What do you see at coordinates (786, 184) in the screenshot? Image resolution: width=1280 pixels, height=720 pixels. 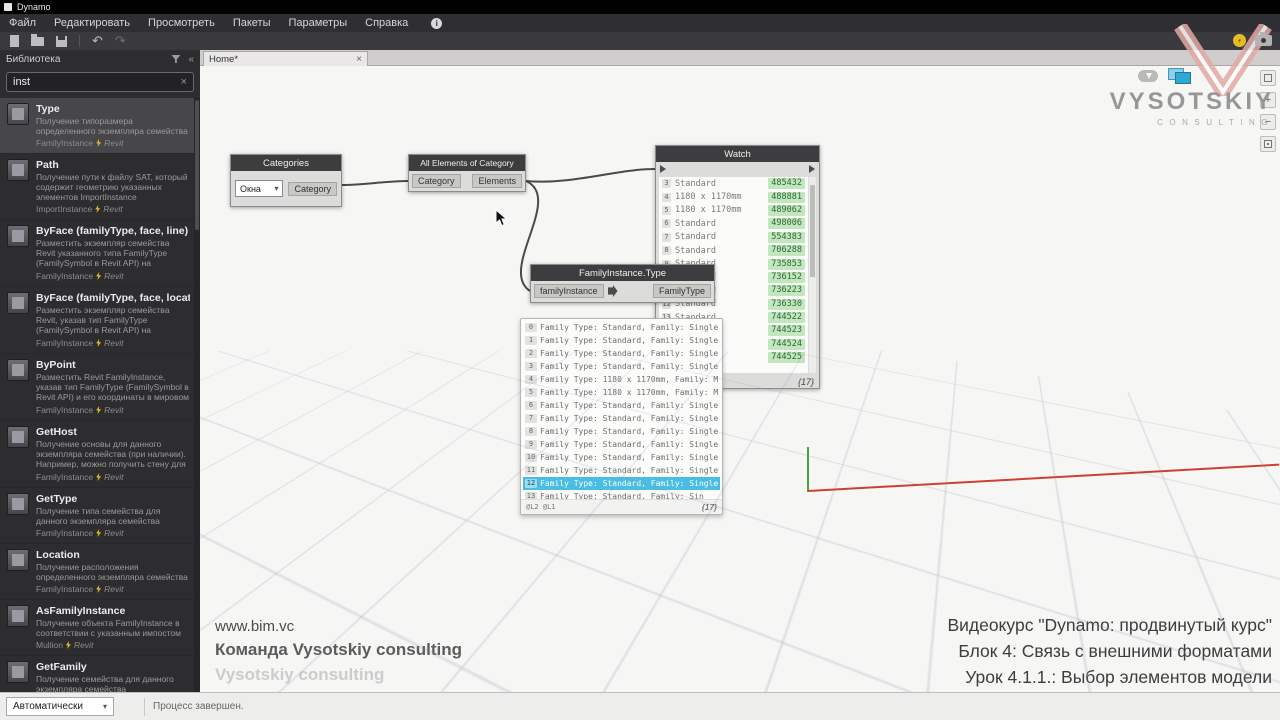 I see `watch-row-value: 485432` at bounding box center [786, 184].